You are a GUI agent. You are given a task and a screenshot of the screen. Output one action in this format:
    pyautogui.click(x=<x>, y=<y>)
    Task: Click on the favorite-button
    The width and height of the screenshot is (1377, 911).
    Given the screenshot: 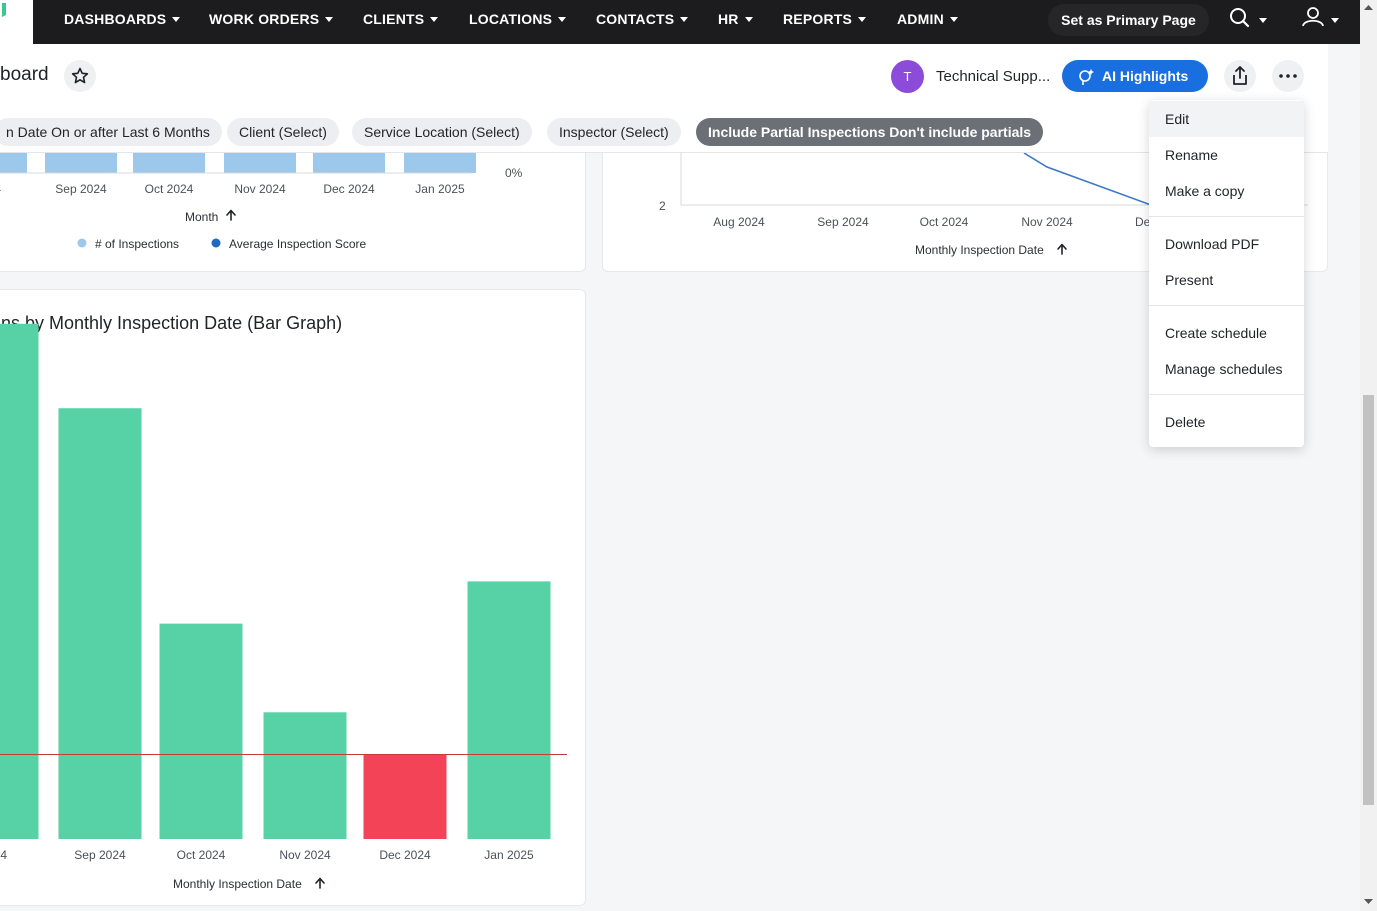 What is the action you would take?
    pyautogui.click(x=80, y=76)
    